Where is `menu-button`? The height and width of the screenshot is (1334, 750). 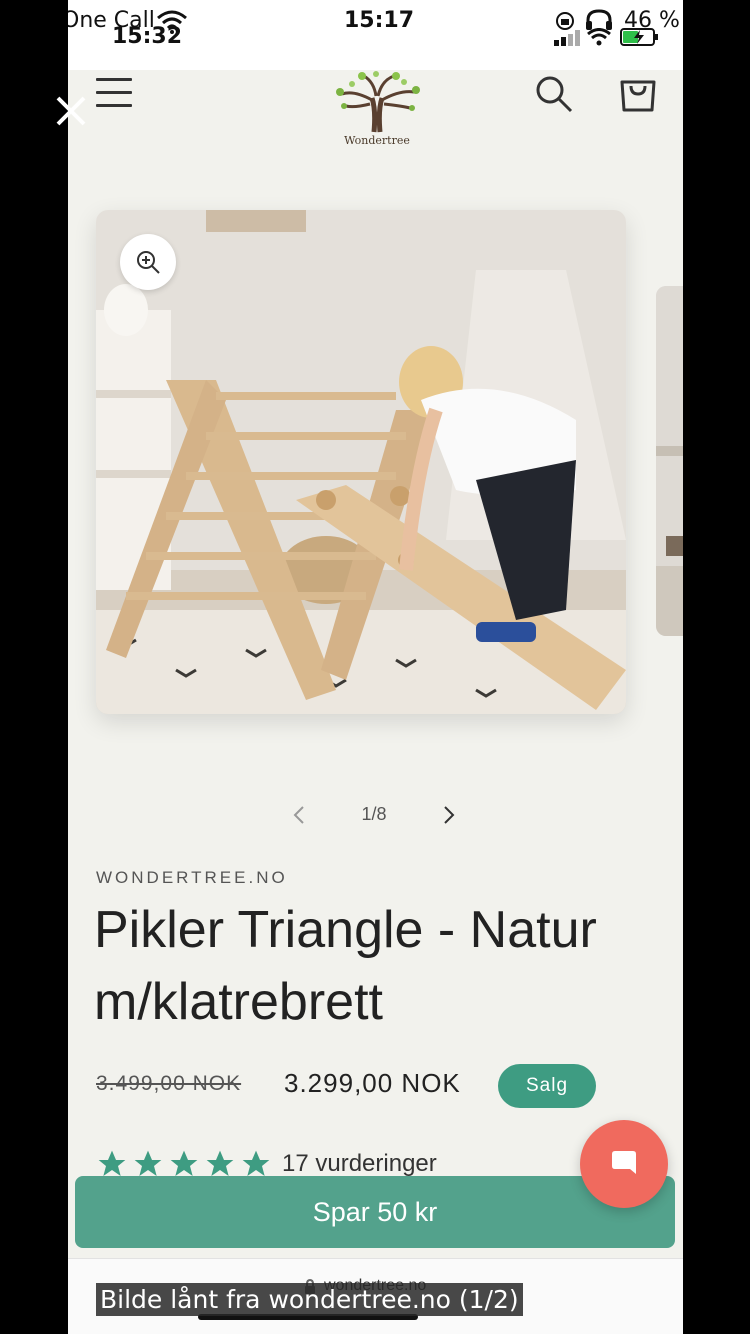
menu-button is located at coordinates (114, 94).